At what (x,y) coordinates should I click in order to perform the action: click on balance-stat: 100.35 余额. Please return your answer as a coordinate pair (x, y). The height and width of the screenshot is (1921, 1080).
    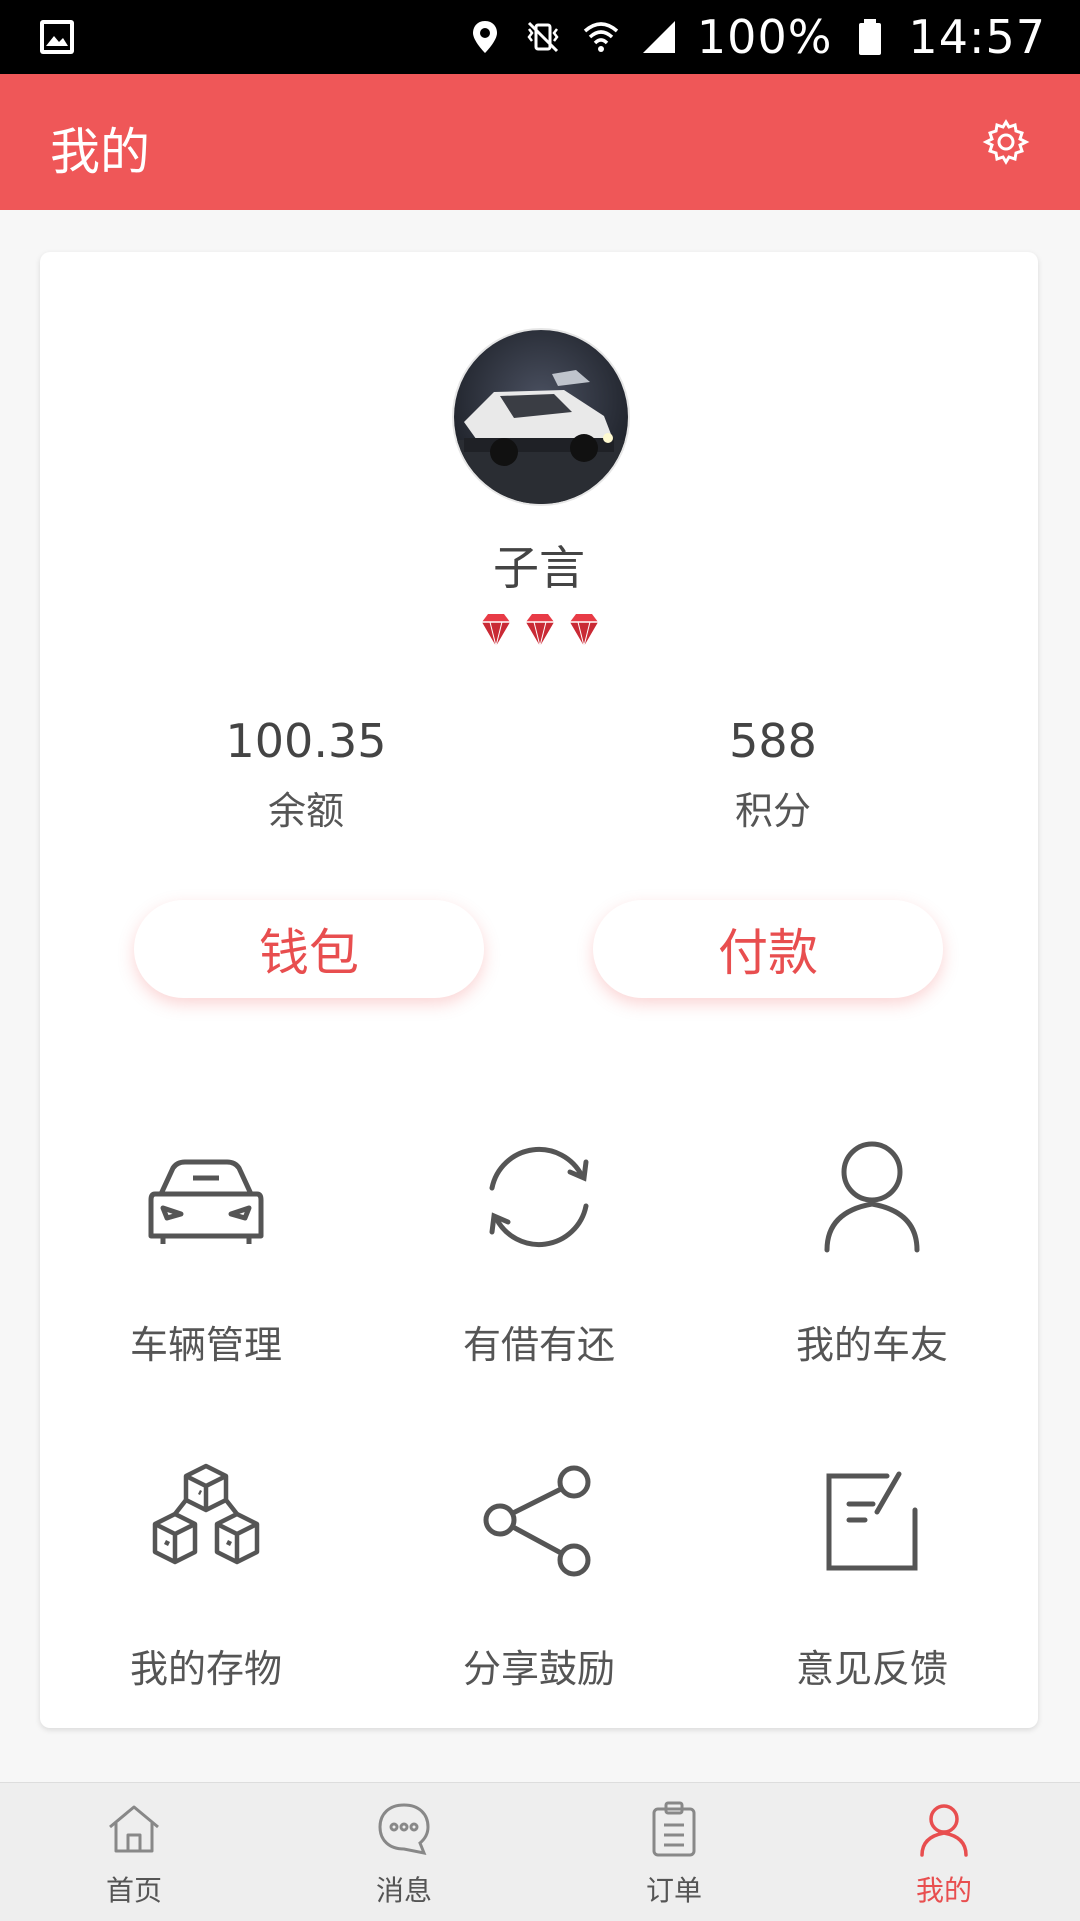
    Looking at the image, I should click on (306, 774).